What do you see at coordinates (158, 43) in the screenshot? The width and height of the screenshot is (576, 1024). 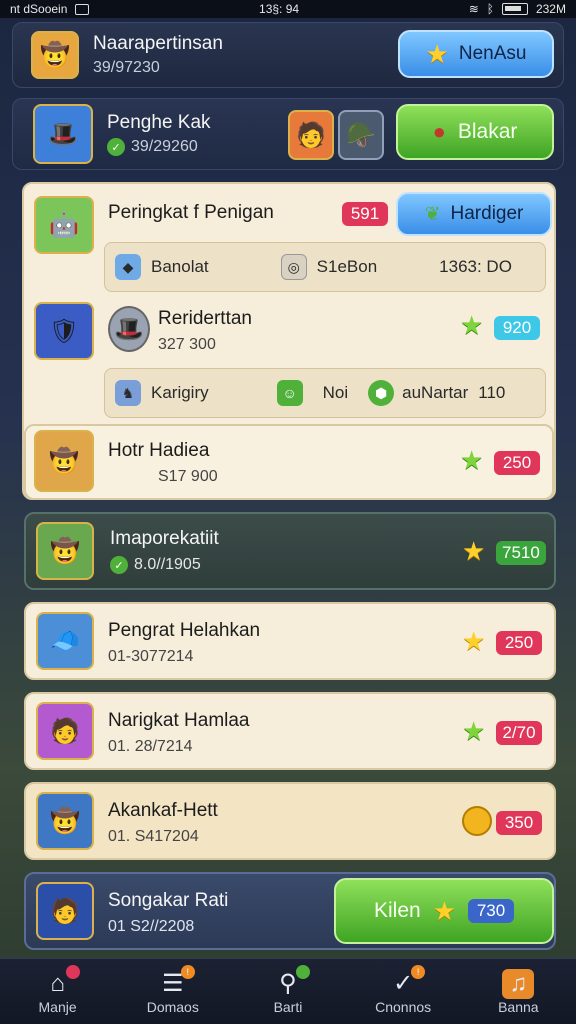 I see `player-name: Naarapertinsan` at bounding box center [158, 43].